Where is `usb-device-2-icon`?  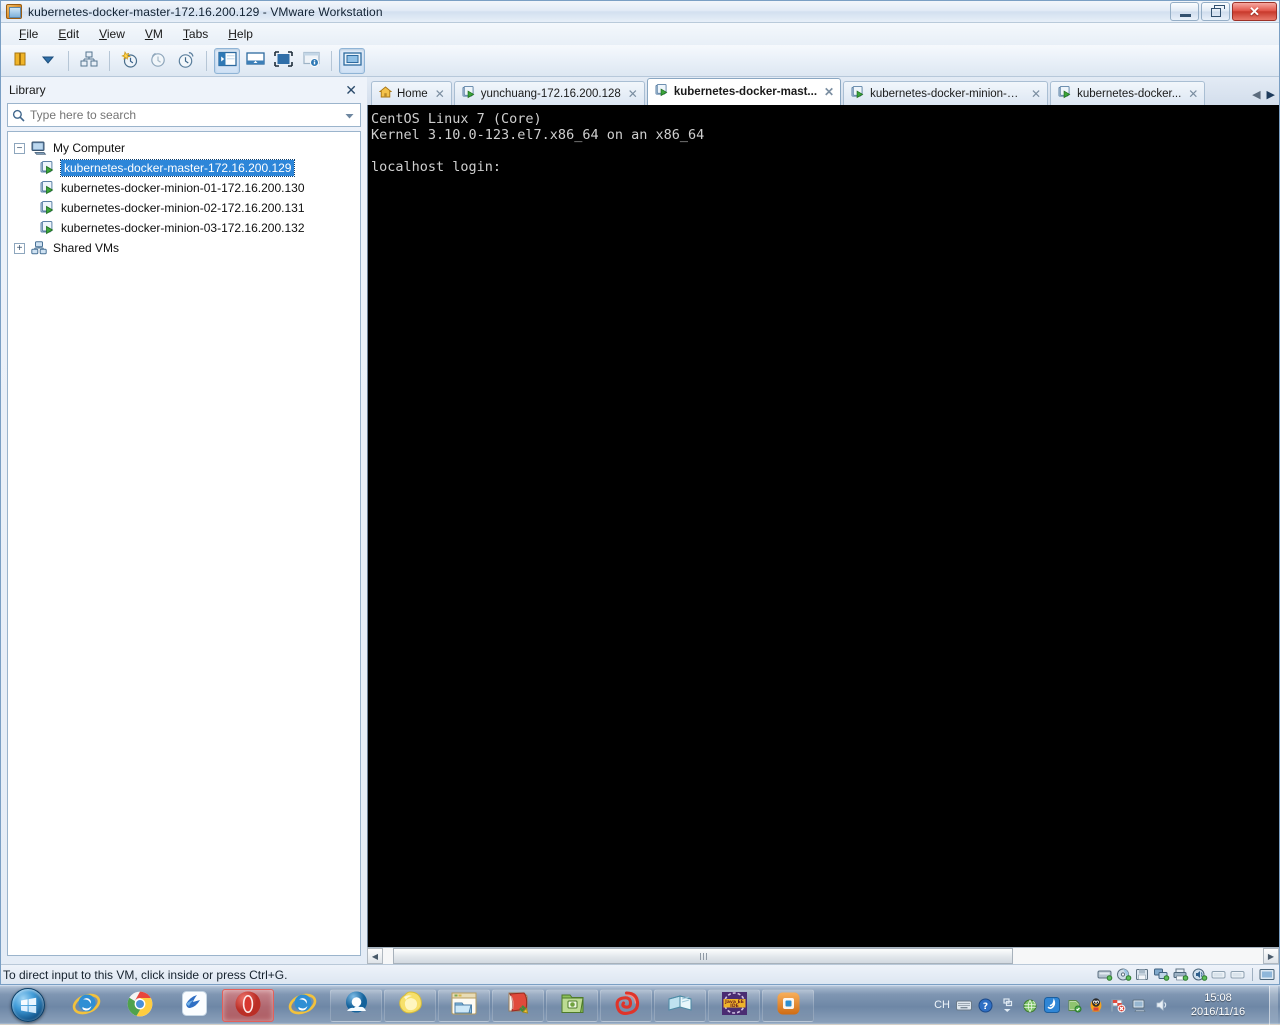
usb-device-2-icon is located at coordinates (1238, 975).